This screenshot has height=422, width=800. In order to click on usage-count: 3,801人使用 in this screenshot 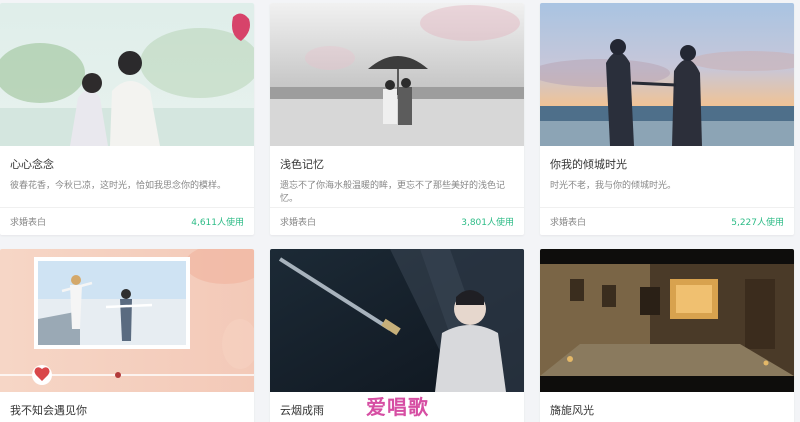, I will do `click(487, 223)`.